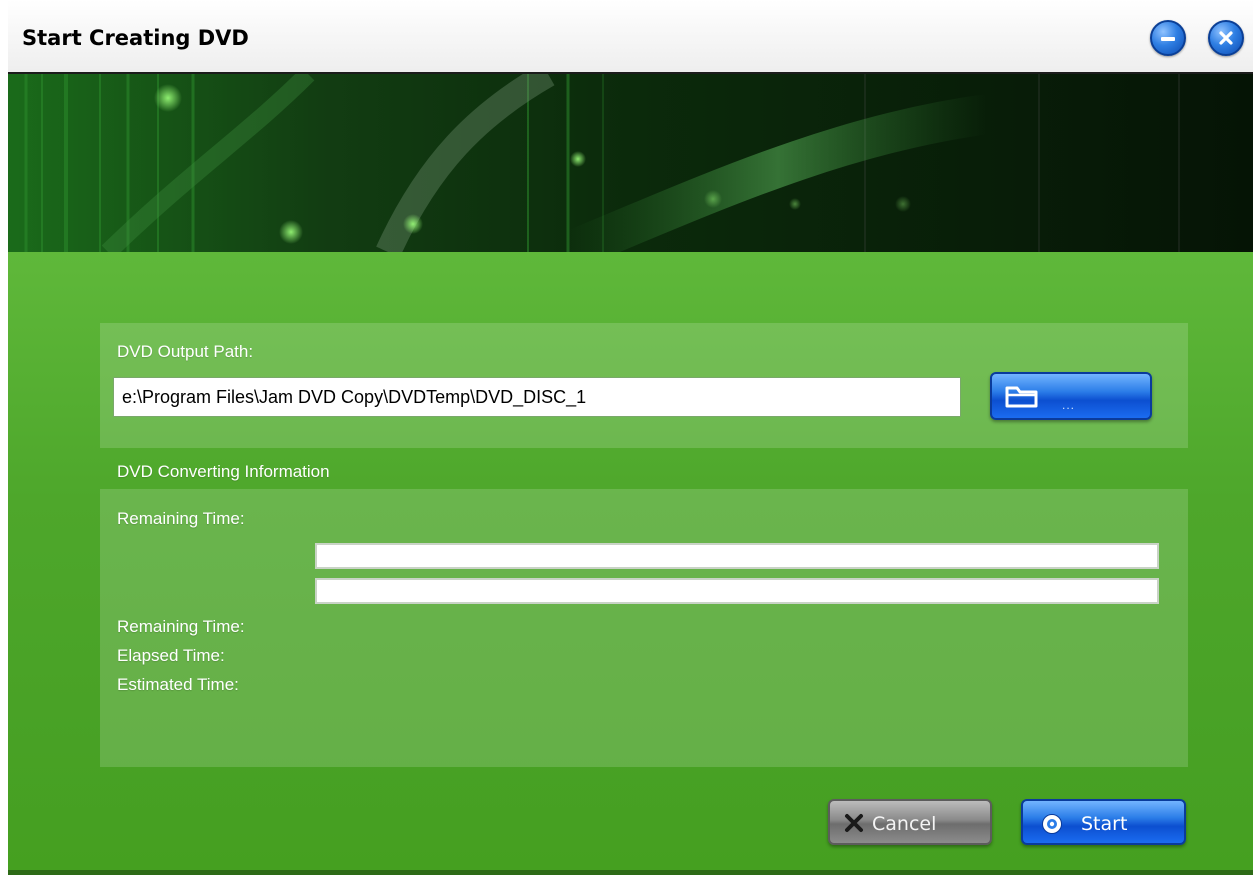  I want to click on title-bar: Start Creating DVD, so click(630, 37).